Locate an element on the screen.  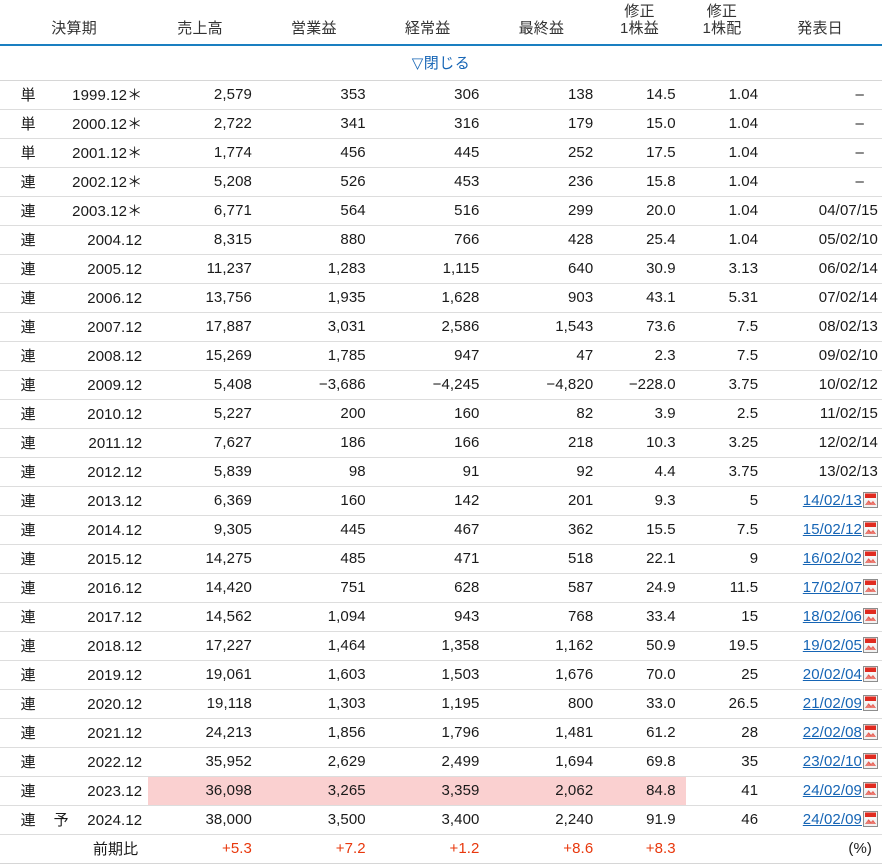
cell-announce-date: 15/02/12 is located at coordinates (825, 530).